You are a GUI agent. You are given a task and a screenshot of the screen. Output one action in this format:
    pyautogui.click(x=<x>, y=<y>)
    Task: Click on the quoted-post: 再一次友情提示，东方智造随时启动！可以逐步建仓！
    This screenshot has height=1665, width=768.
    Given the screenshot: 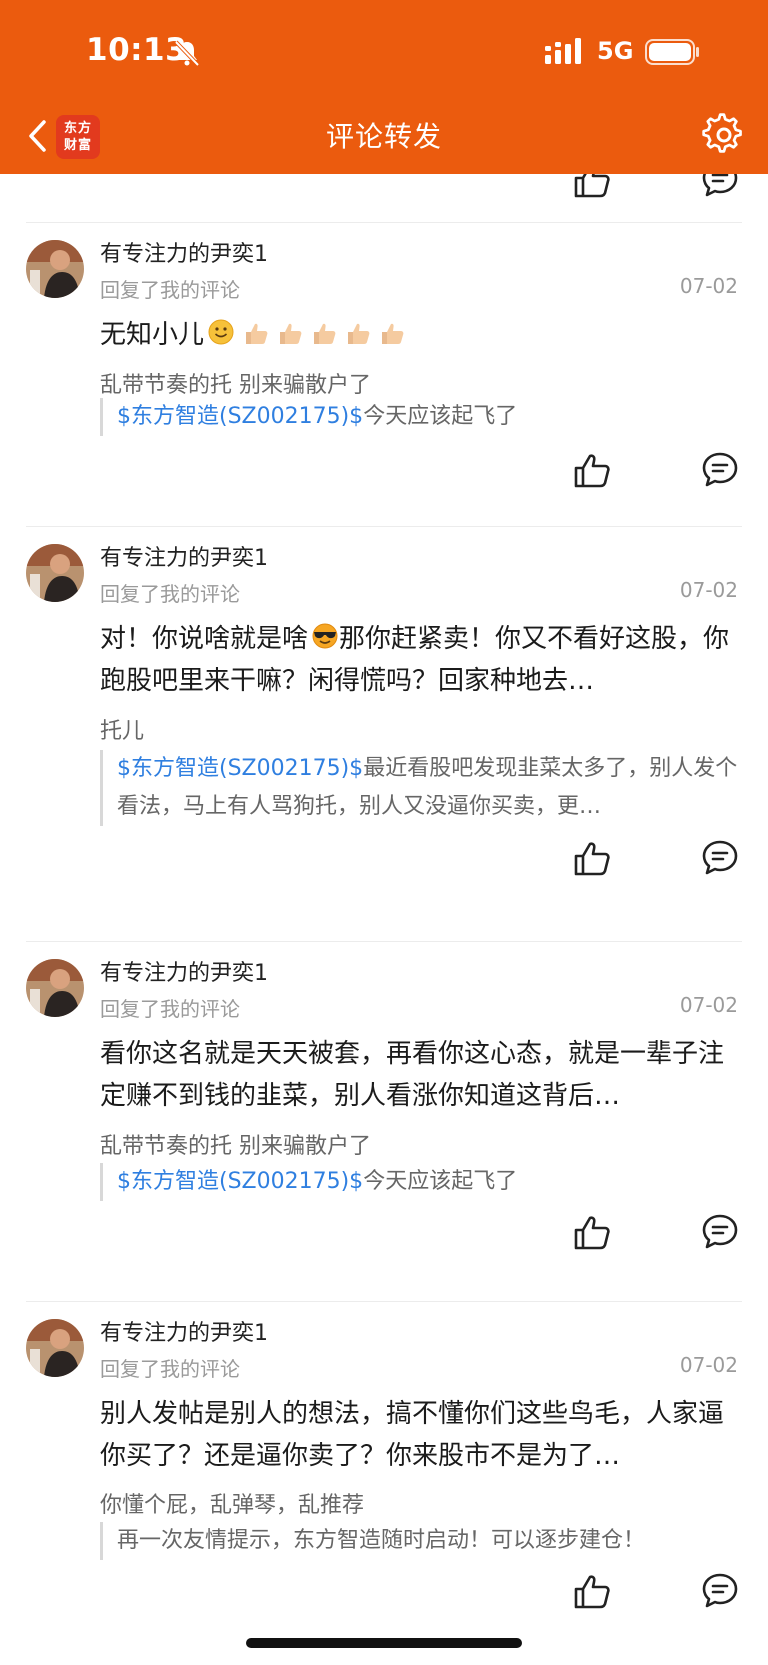 What is the action you would take?
    pyautogui.click(x=420, y=1541)
    